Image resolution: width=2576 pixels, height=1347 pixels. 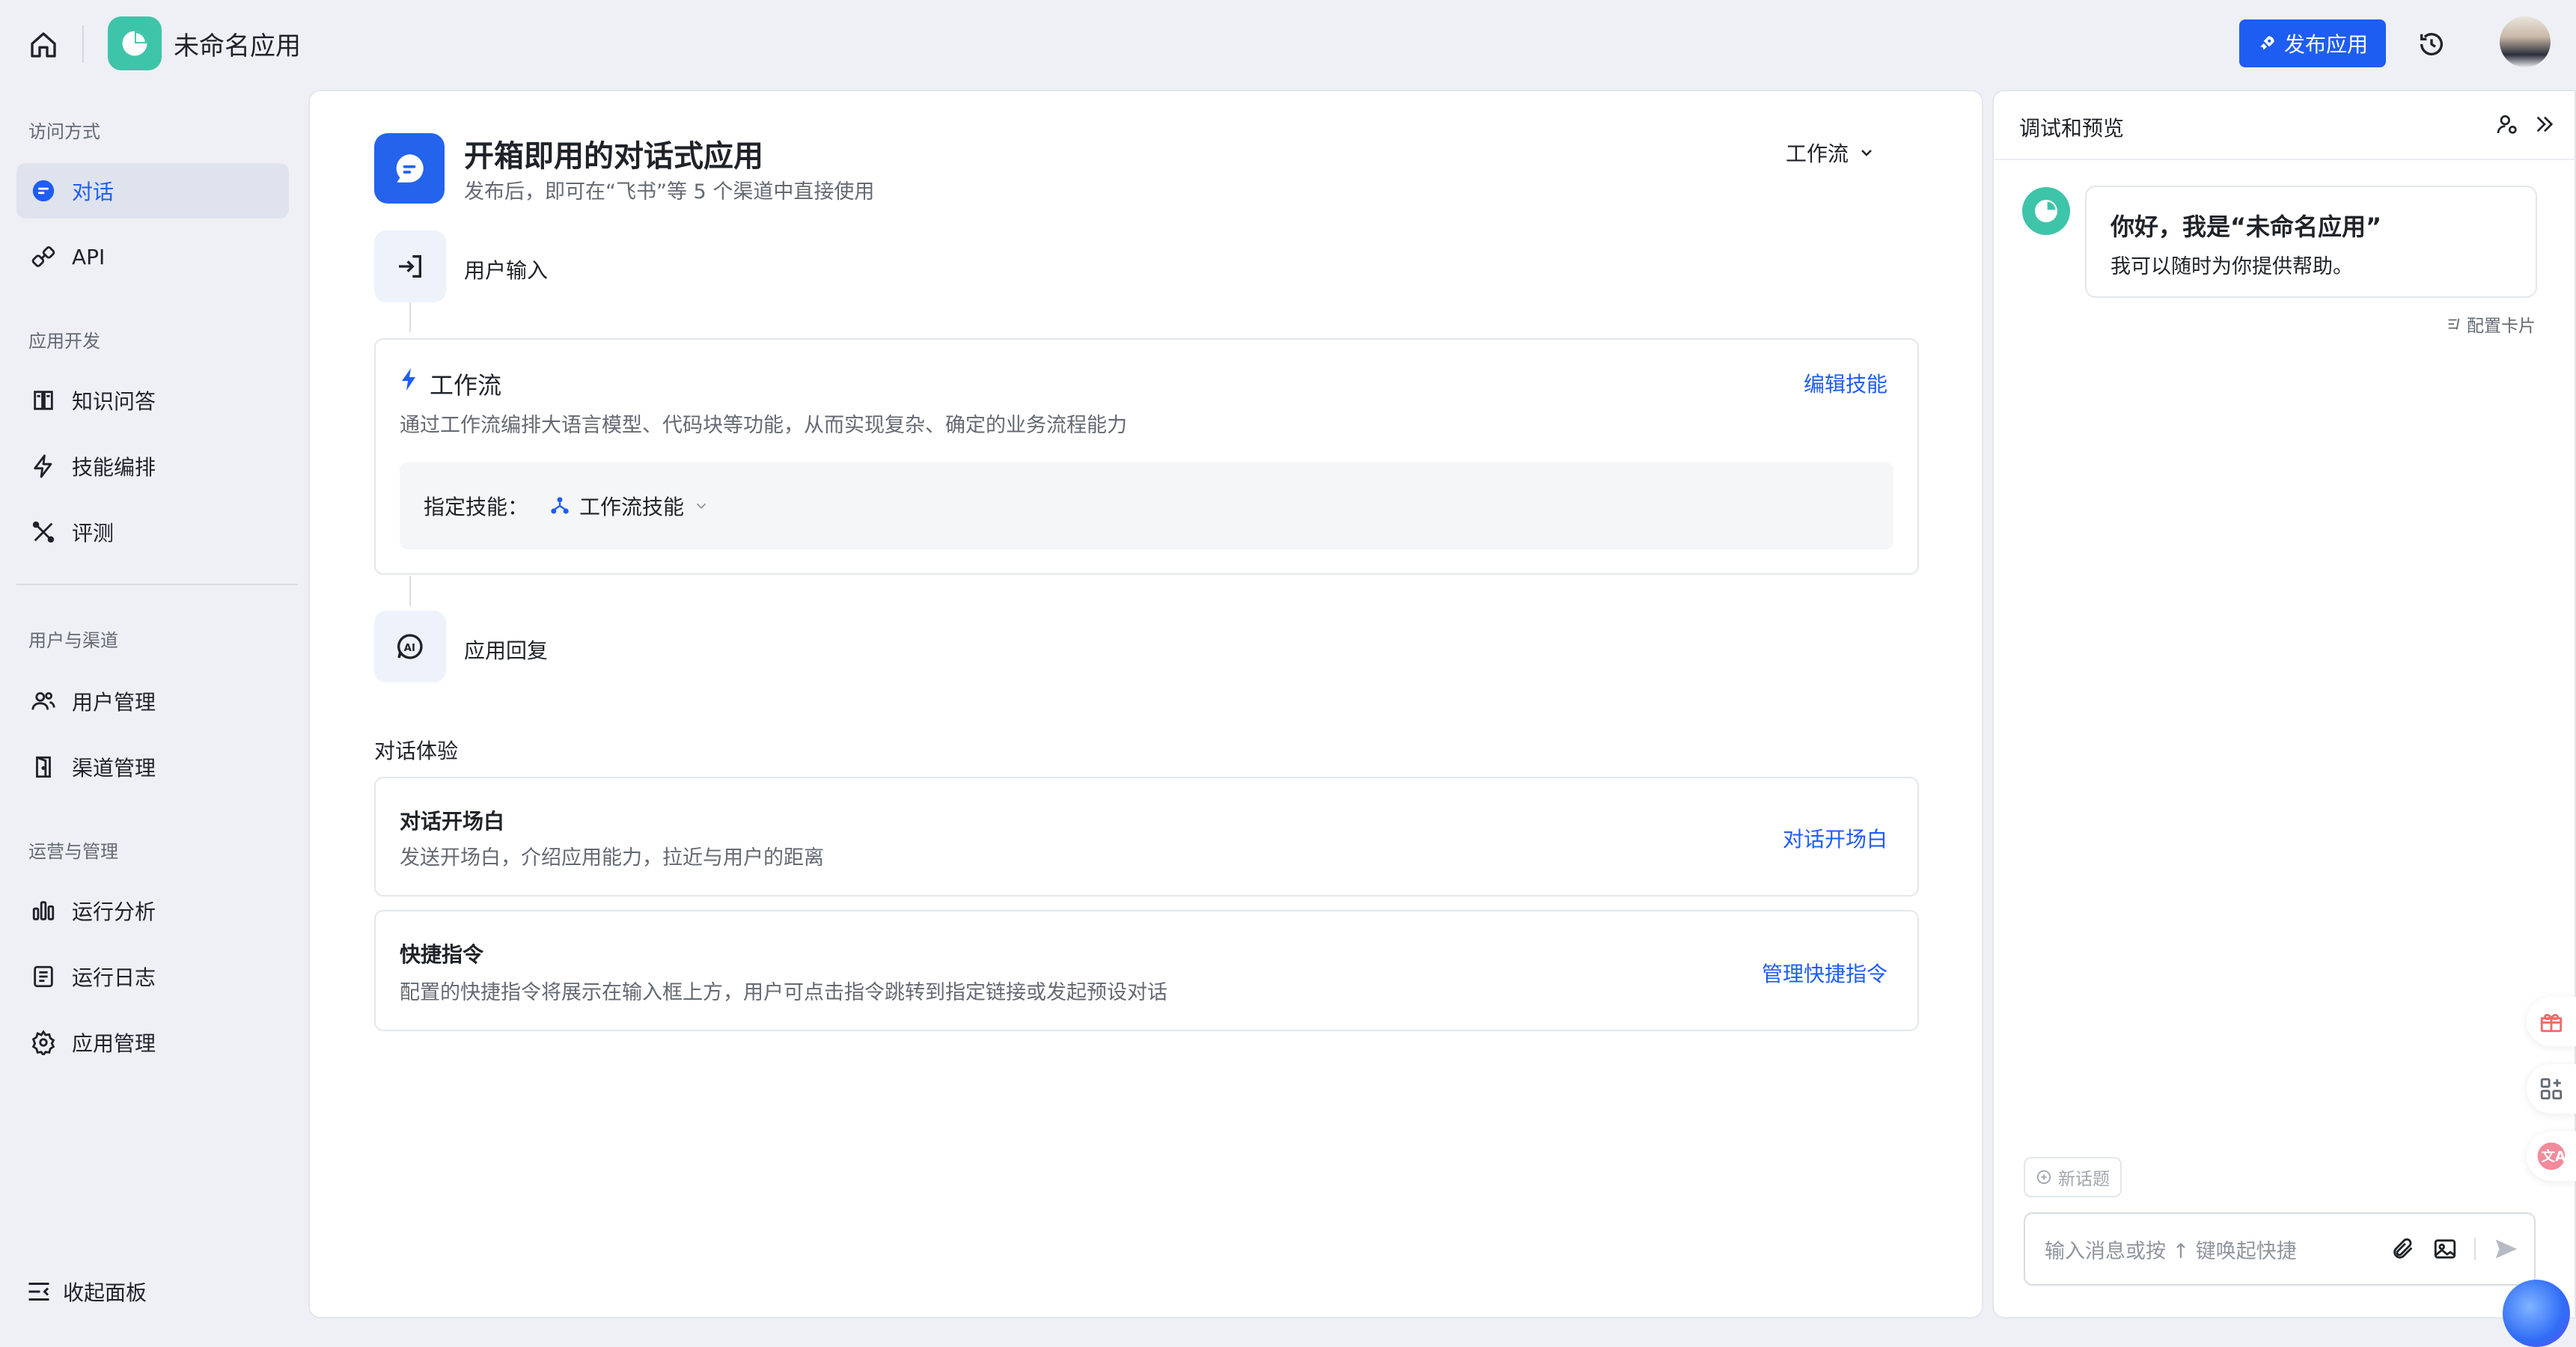 What do you see at coordinates (2431, 44) in the screenshot?
I see `history-icon` at bounding box center [2431, 44].